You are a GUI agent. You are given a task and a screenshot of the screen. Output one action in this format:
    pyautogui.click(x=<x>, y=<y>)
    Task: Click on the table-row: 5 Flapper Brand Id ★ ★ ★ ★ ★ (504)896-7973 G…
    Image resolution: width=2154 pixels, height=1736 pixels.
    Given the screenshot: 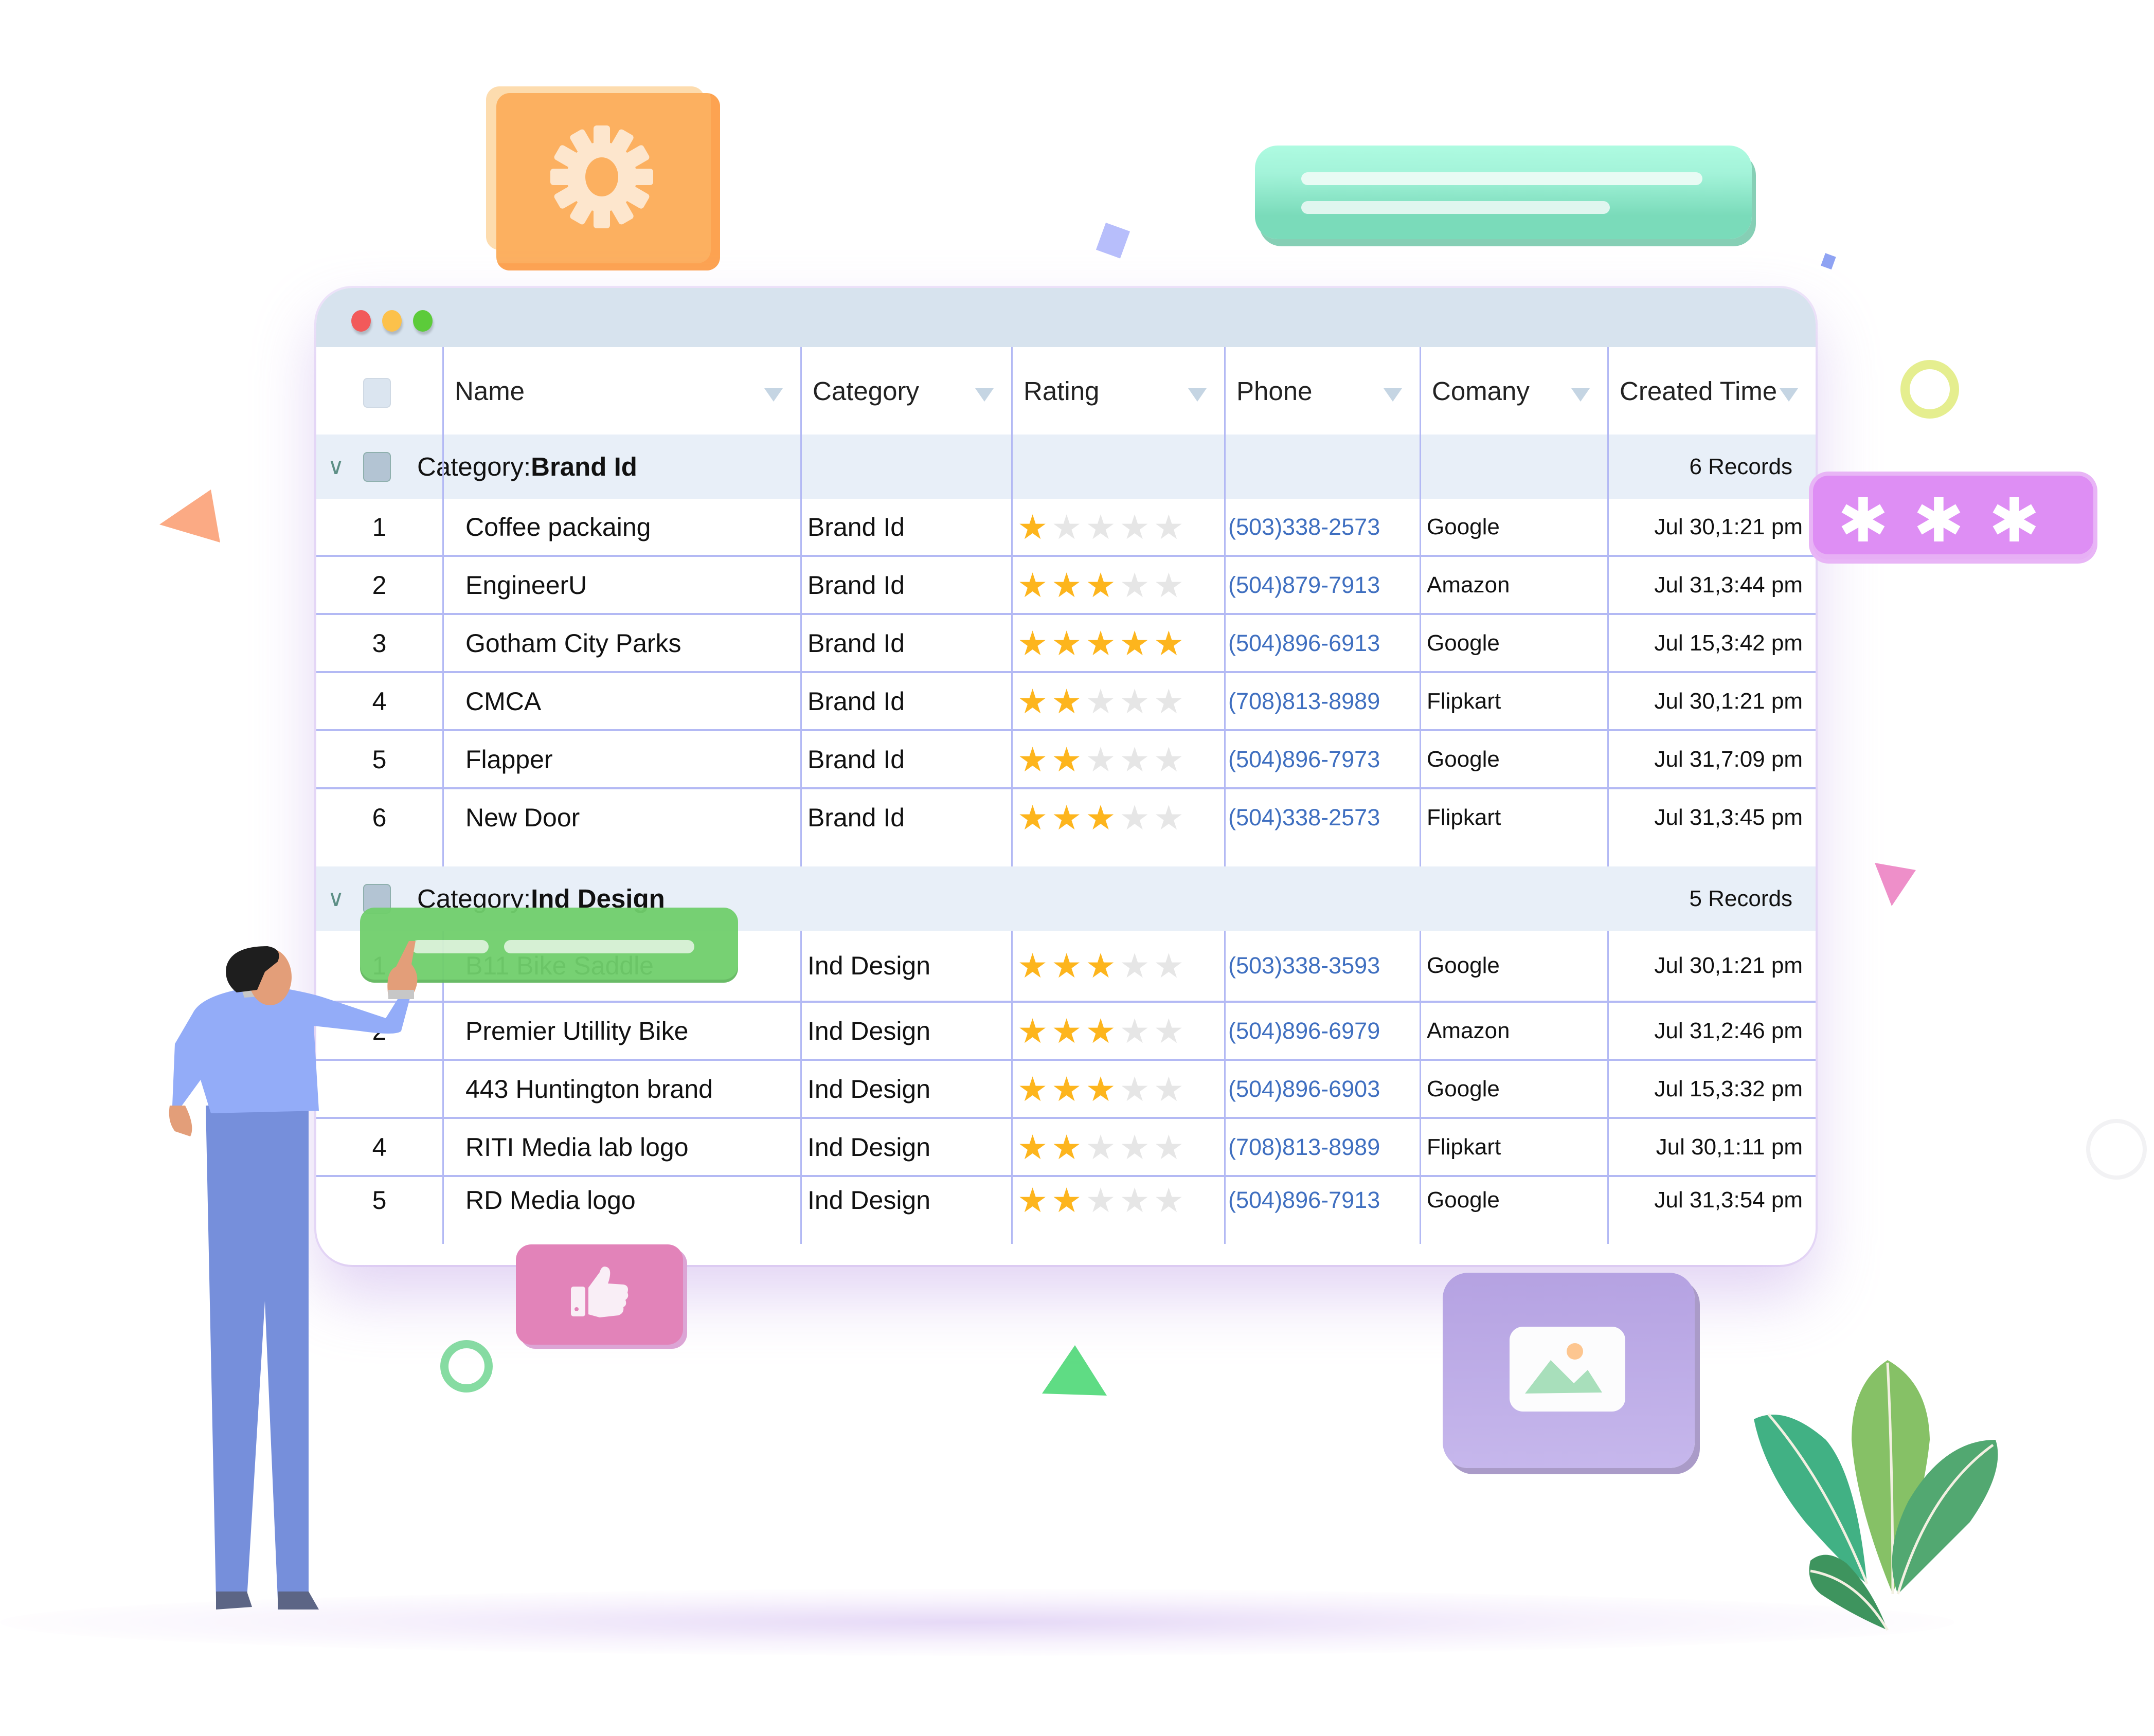 What is the action you would take?
    pyautogui.click(x=1066, y=760)
    